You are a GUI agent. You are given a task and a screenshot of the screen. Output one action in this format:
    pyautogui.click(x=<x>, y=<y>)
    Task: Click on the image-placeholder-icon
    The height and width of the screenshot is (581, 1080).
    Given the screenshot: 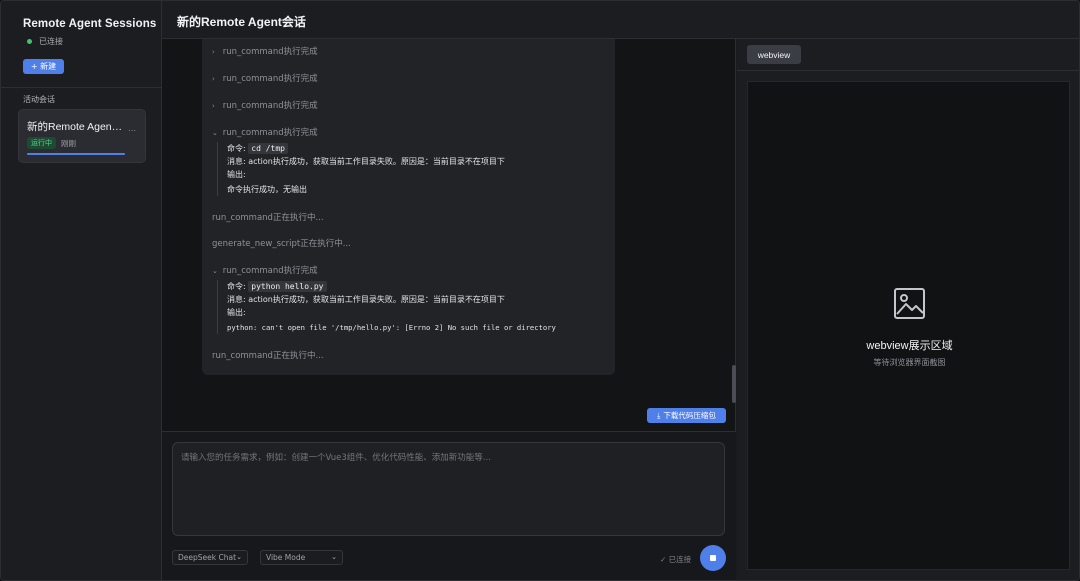 What is the action you would take?
    pyautogui.click(x=909, y=303)
    